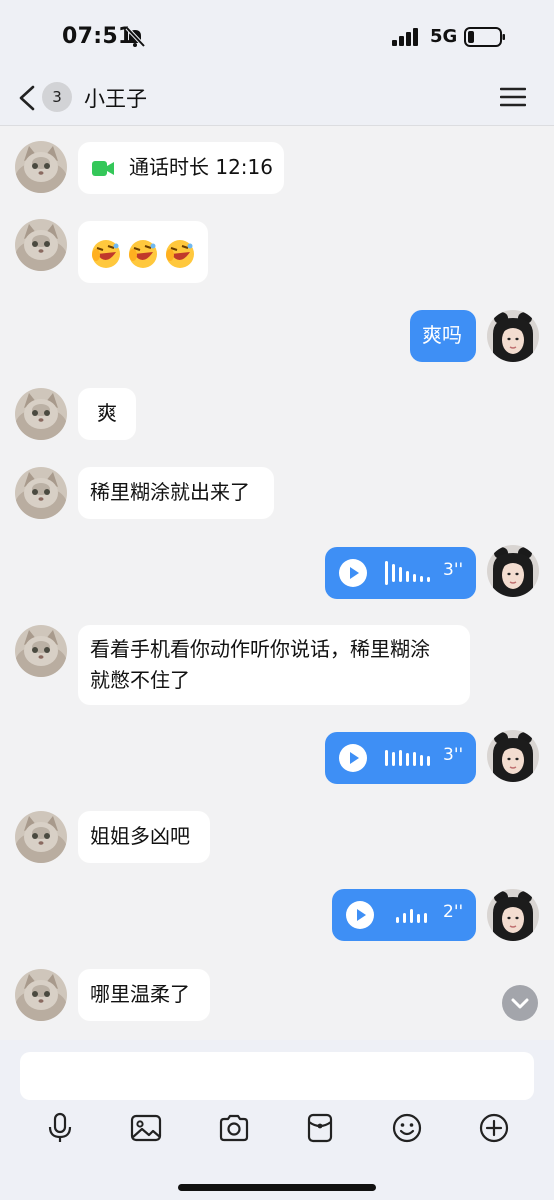 Image resolution: width=554 pixels, height=1200 pixels. What do you see at coordinates (407, 1128) in the screenshot?
I see `emoji-icon` at bounding box center [407, 1128].